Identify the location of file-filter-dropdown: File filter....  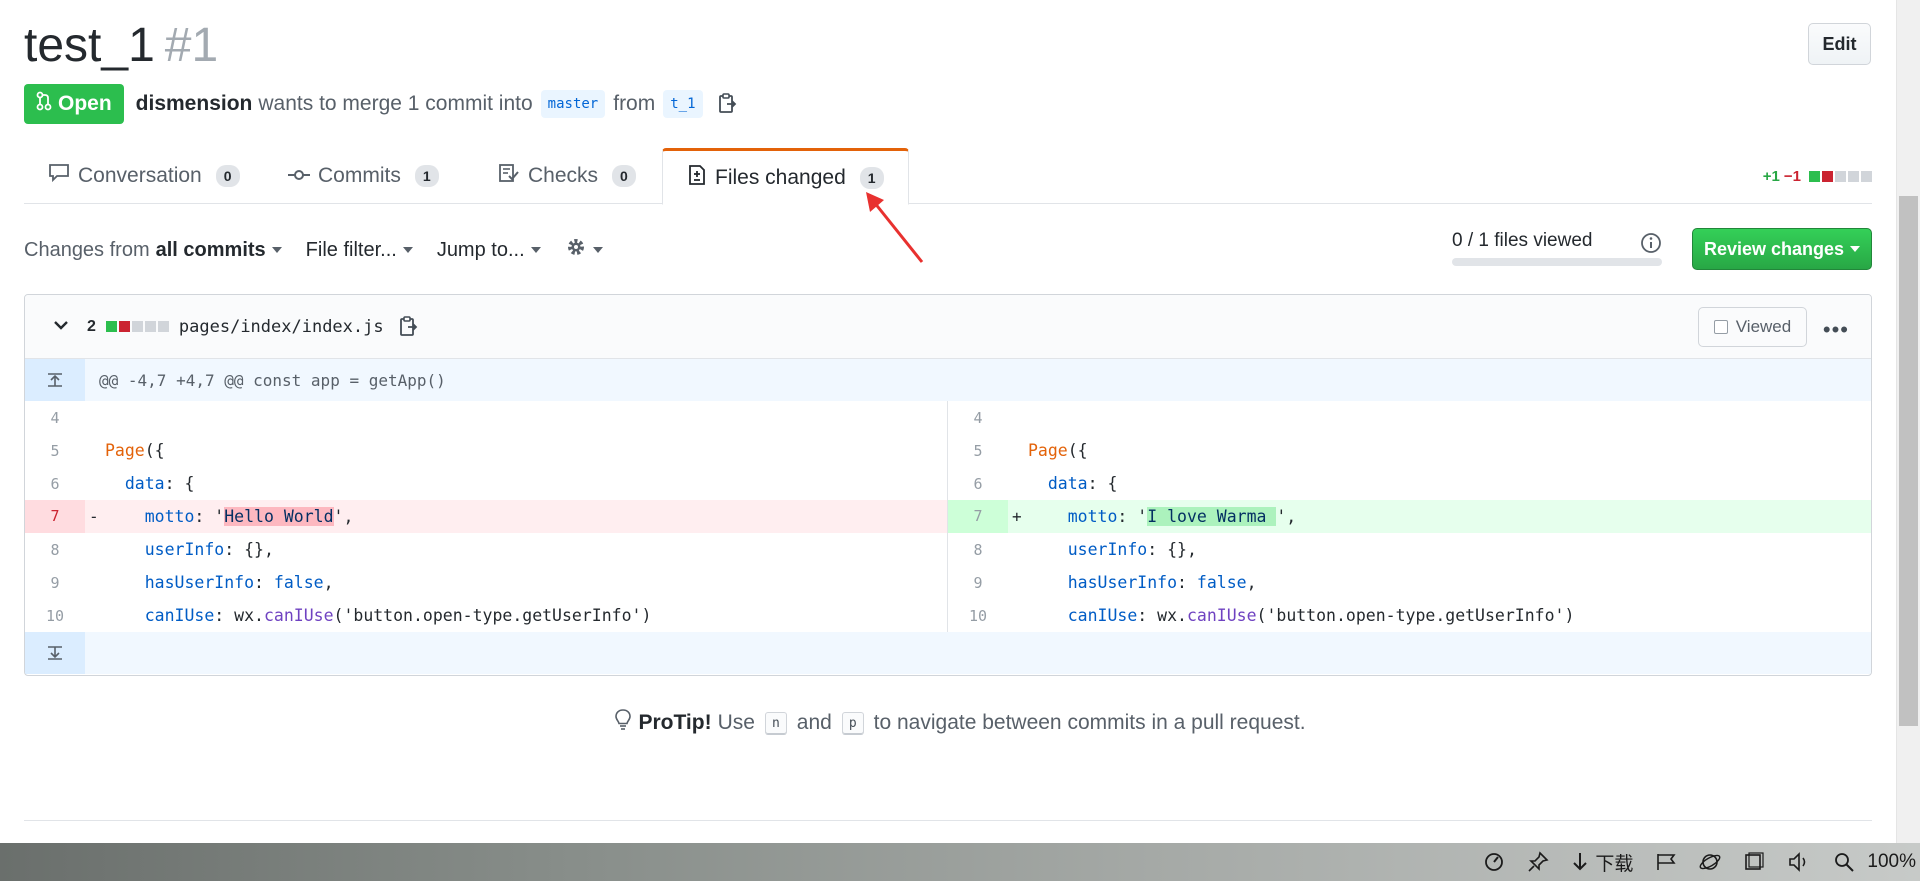
(359, 250).